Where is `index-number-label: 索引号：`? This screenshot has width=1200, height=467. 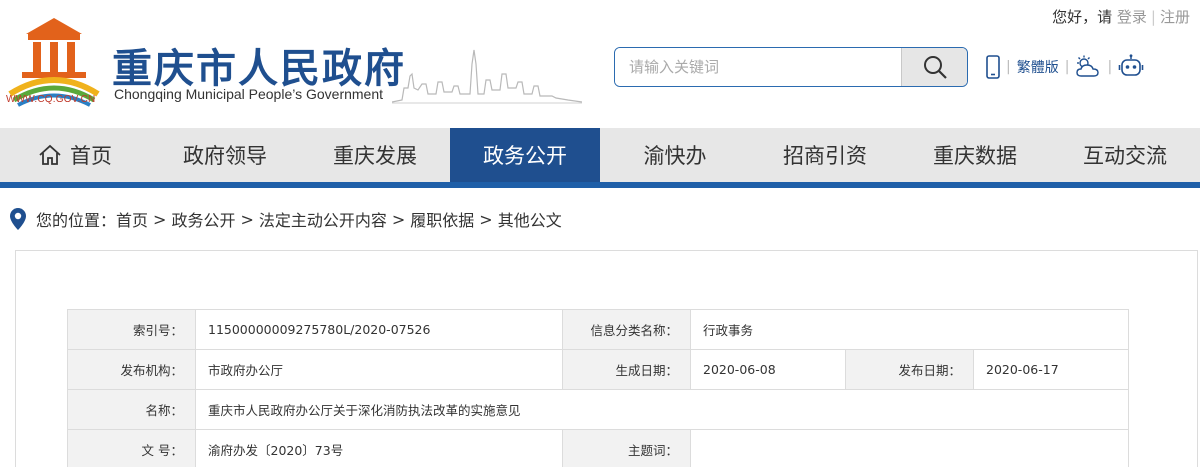
index-number-label: 索引号： is located at coordinates (131, 329).